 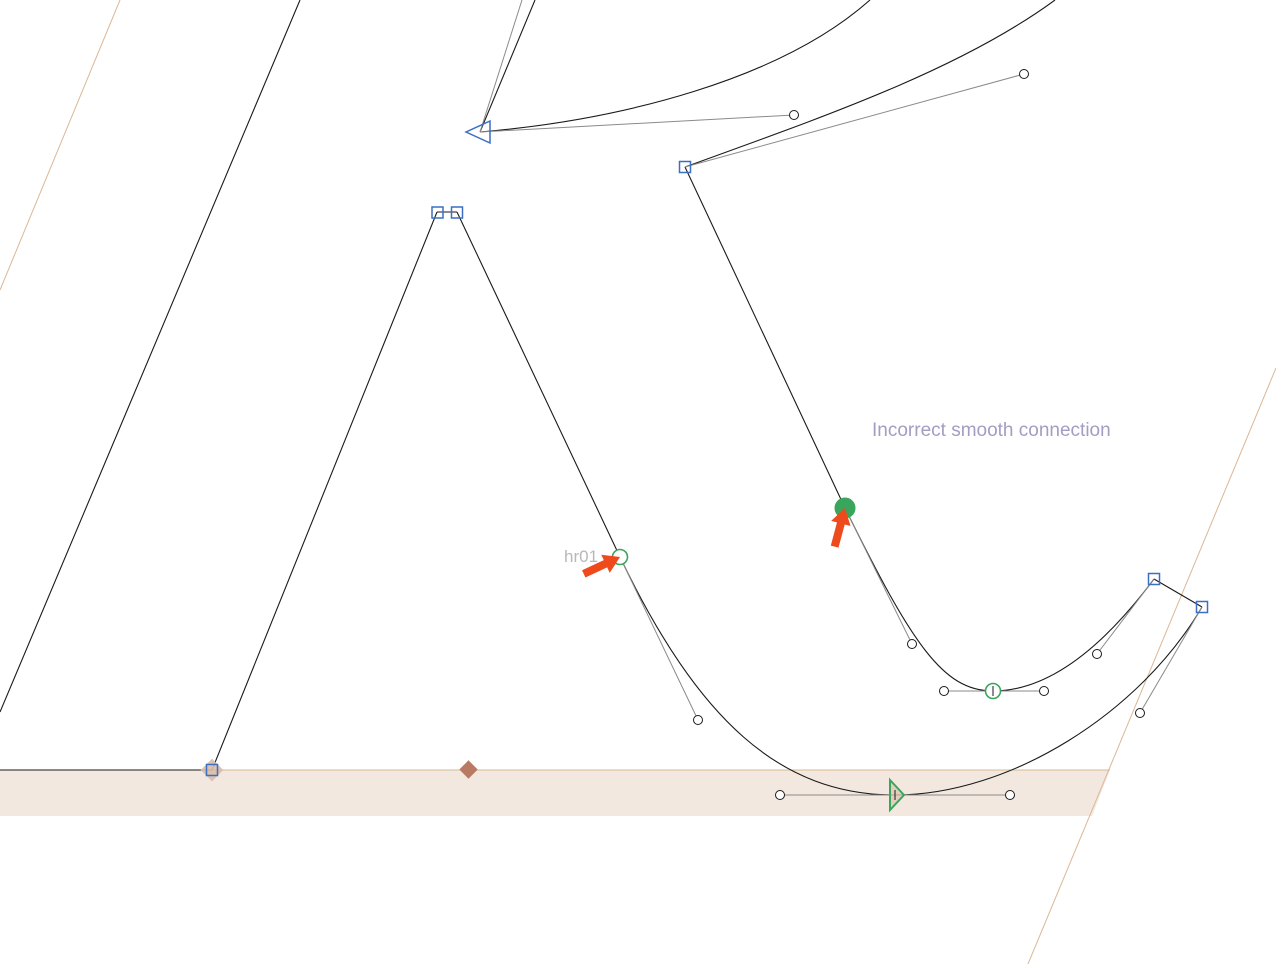 I want to click on node-name-label: hr01, so click(x=581, y=556).